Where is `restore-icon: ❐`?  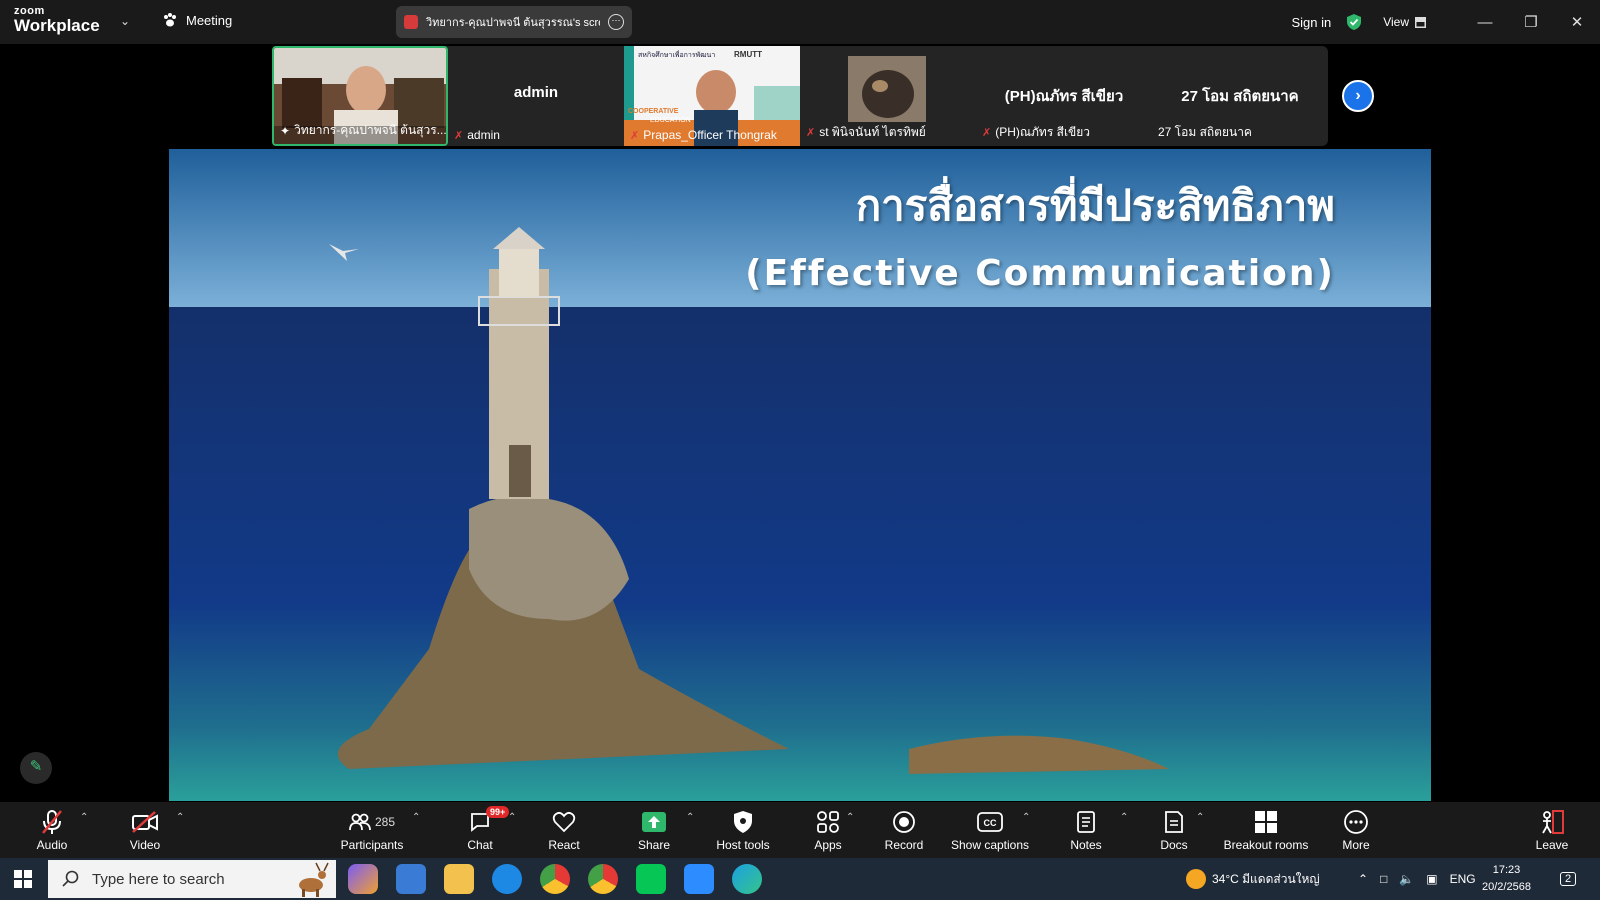
restore-icon: ❐ is located at coordinates (1531, 22).